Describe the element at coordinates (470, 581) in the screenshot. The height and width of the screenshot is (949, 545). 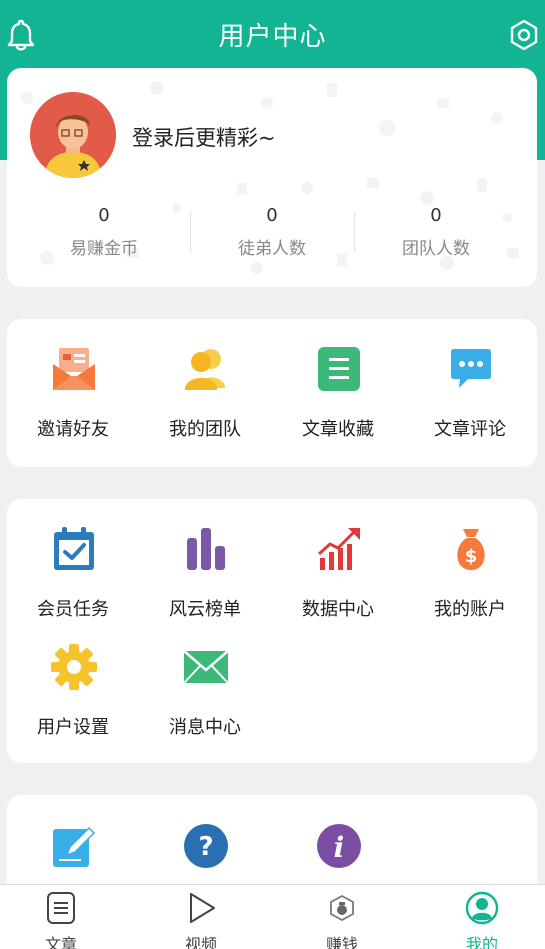
I see `my-account-item: $ 我的账户` at that location.